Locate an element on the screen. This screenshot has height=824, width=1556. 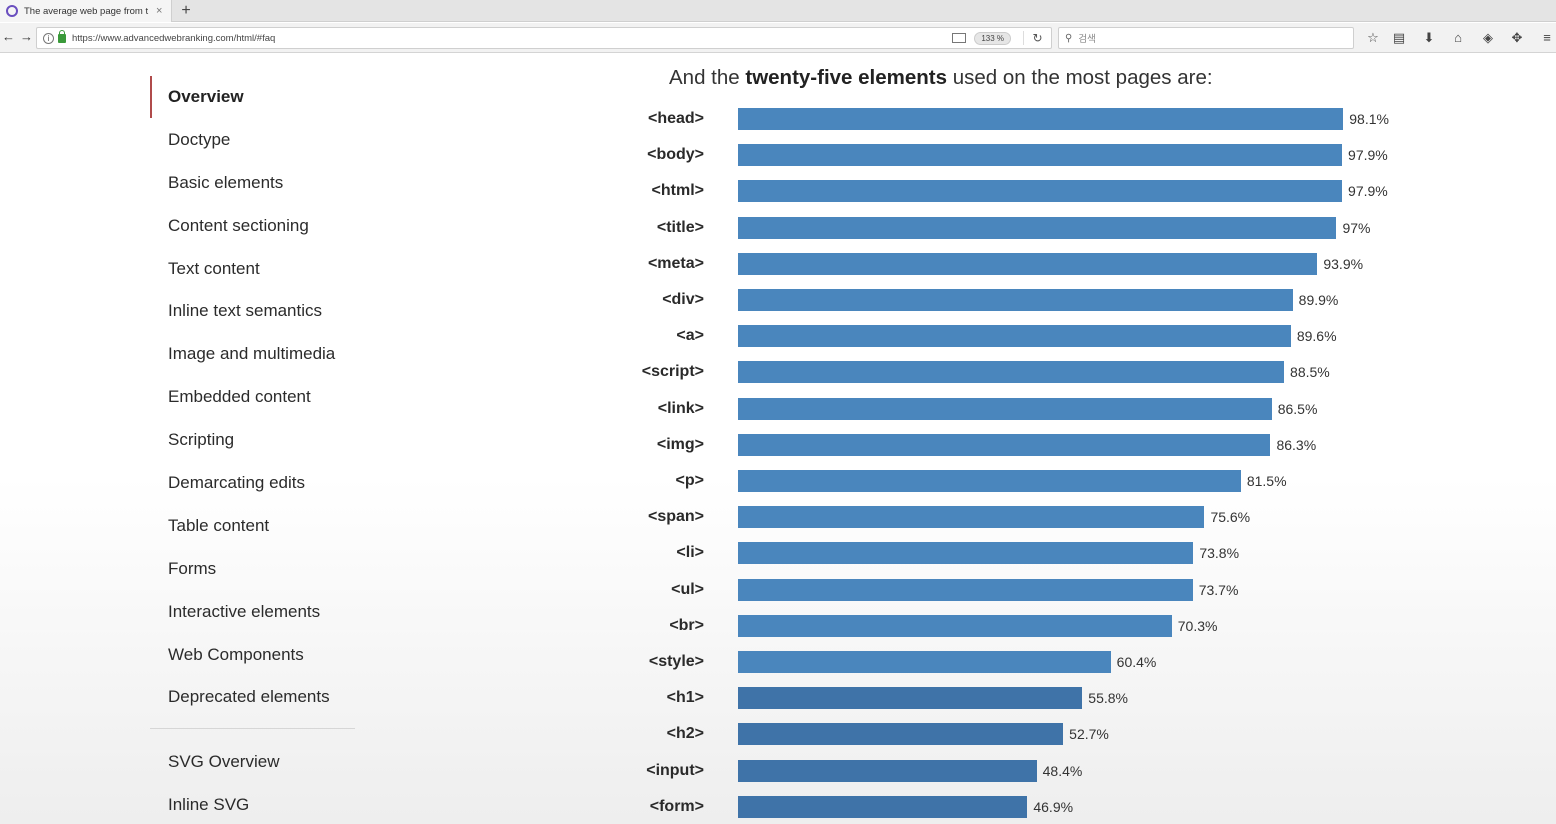
chart-row: <br> 70.3% is located at coordinates (1010, 625).